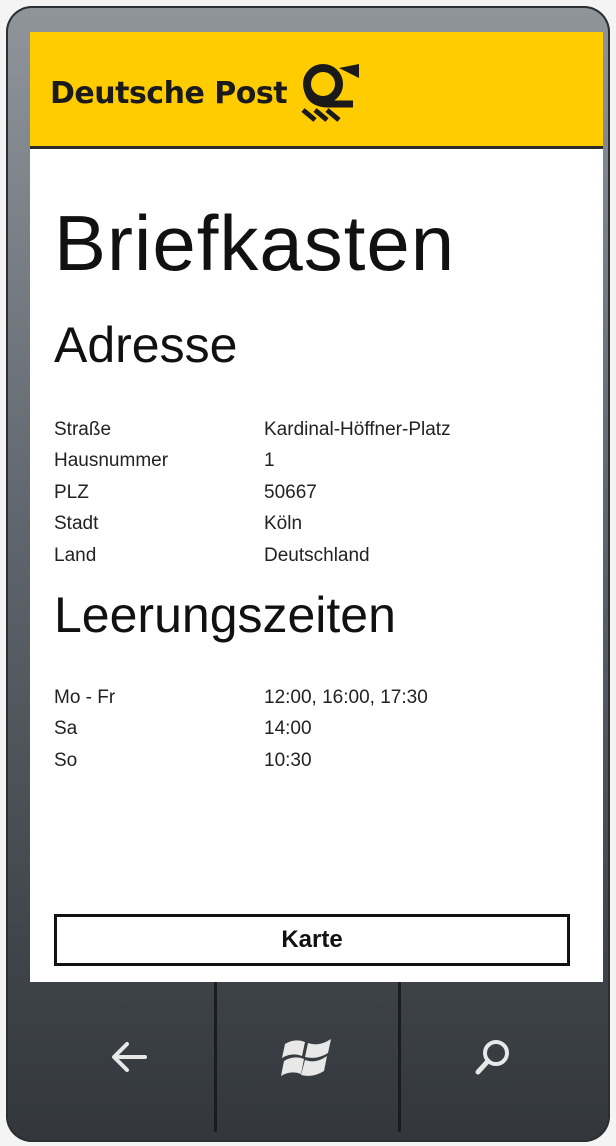  Describe the element at coordinates (83, 429) in the screenshot. I see `row-label: Straße` at that location.